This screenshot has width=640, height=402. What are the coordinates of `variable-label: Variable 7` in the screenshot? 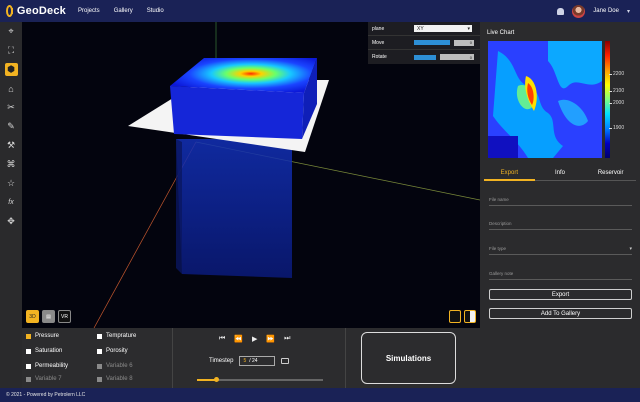 It's located at (48, 379).